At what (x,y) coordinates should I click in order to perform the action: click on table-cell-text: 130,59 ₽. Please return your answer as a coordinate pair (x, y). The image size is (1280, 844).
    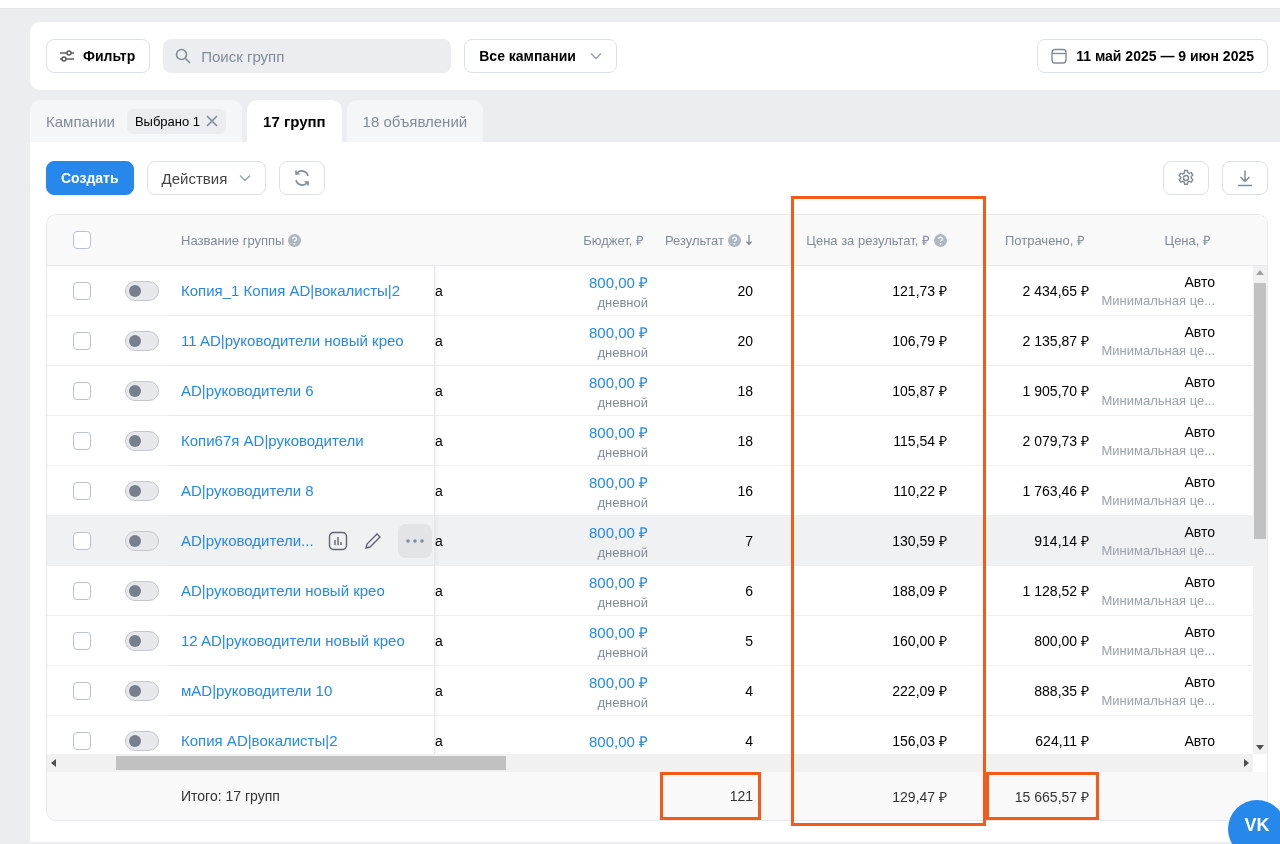
    Looking at the image, I should click on (919, 541).